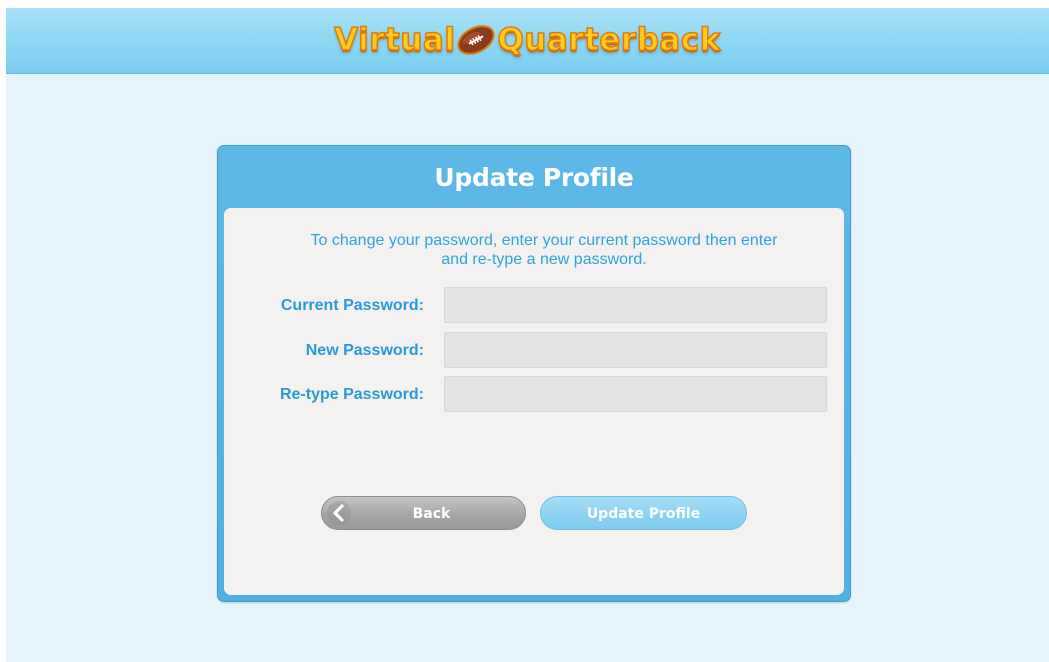 The image size is (1049, 662). Describe the element at coordinates (476, 40) in the screenshot. I see `football-icon` at that location.